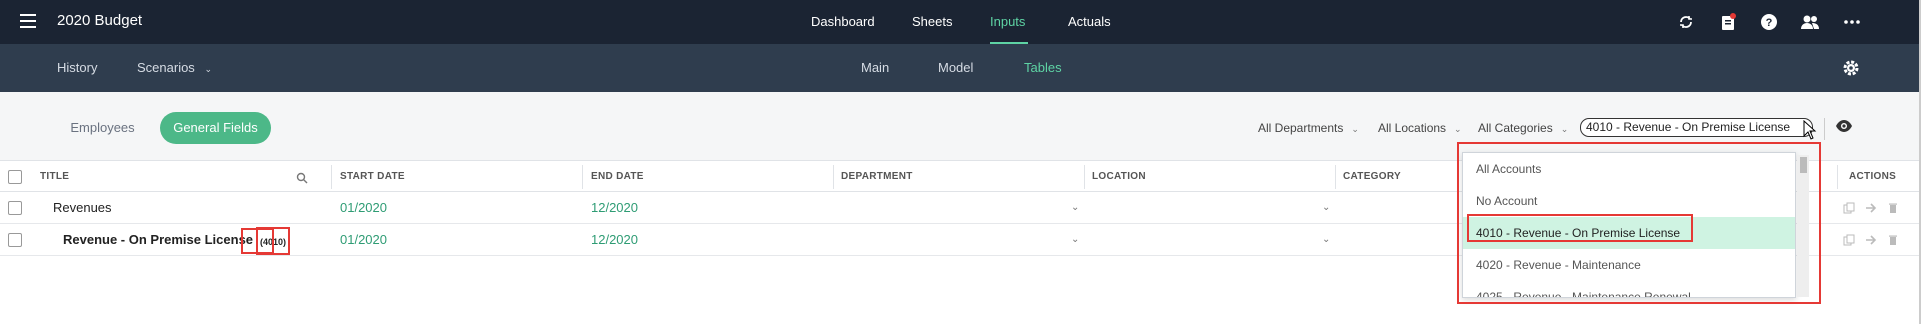 Image resolution: width=1921 pixels, height=324 pixels. I want to click on dropdown-scrollbar, so click(1803, 226).